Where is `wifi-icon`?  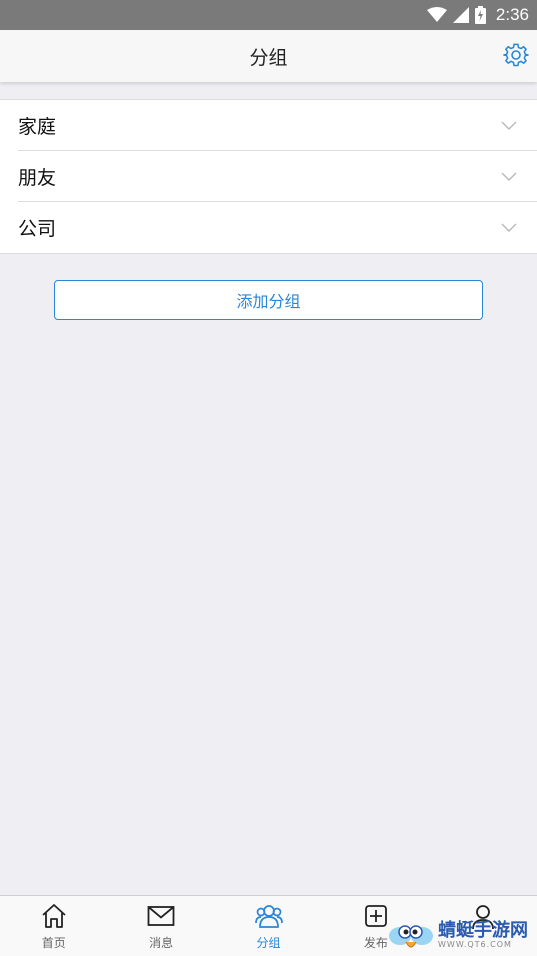
wifi-icon is located at coordinates (436, 14).